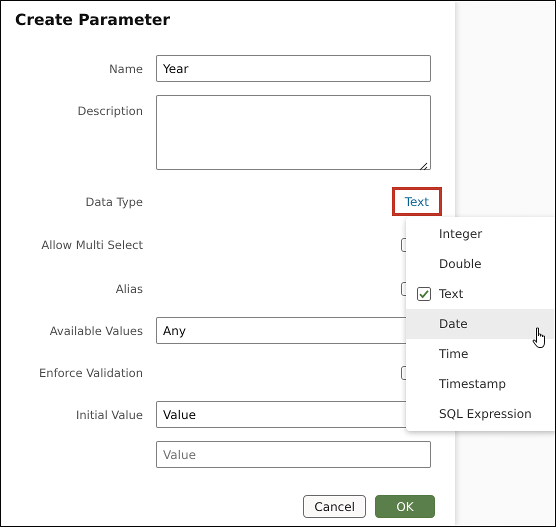 Image resolution: width=556 pixels, height=527 pixels. What do you see at coordinates (110, 111) in the screenshot?
I see `field-label: Description` at bounding box center [110, 111].